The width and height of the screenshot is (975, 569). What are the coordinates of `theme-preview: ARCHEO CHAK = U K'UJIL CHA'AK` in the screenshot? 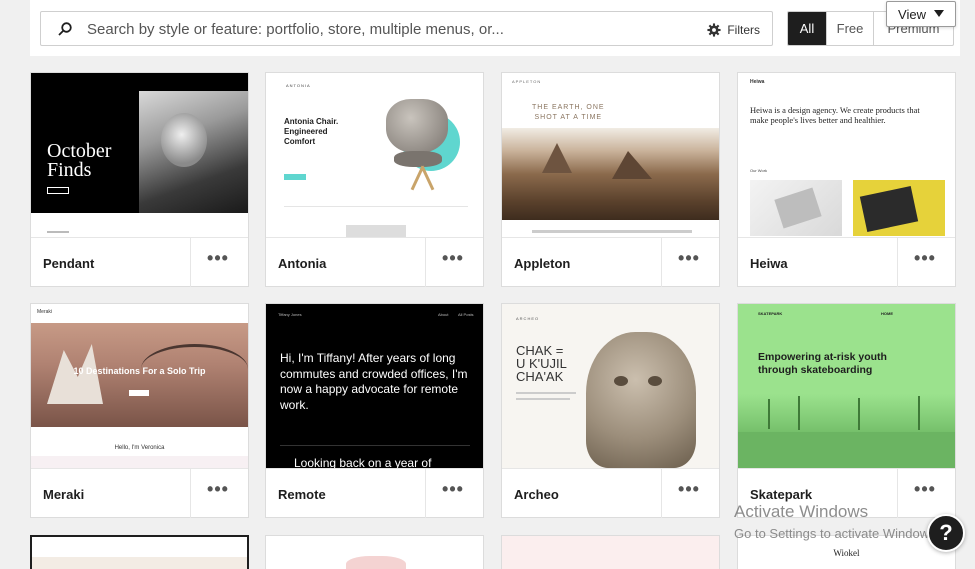 It's located at (610, 386).